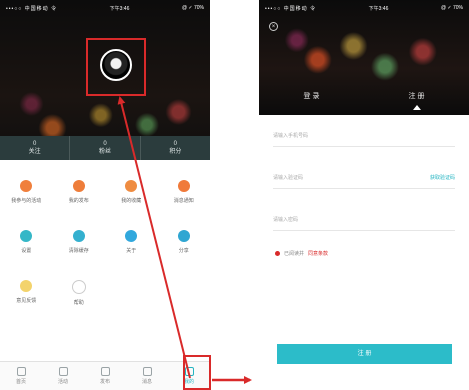 Image resolution: width=469 pixels, height=390 pixels. I want to click on stat-following: 0 关注, so click(34, 148).